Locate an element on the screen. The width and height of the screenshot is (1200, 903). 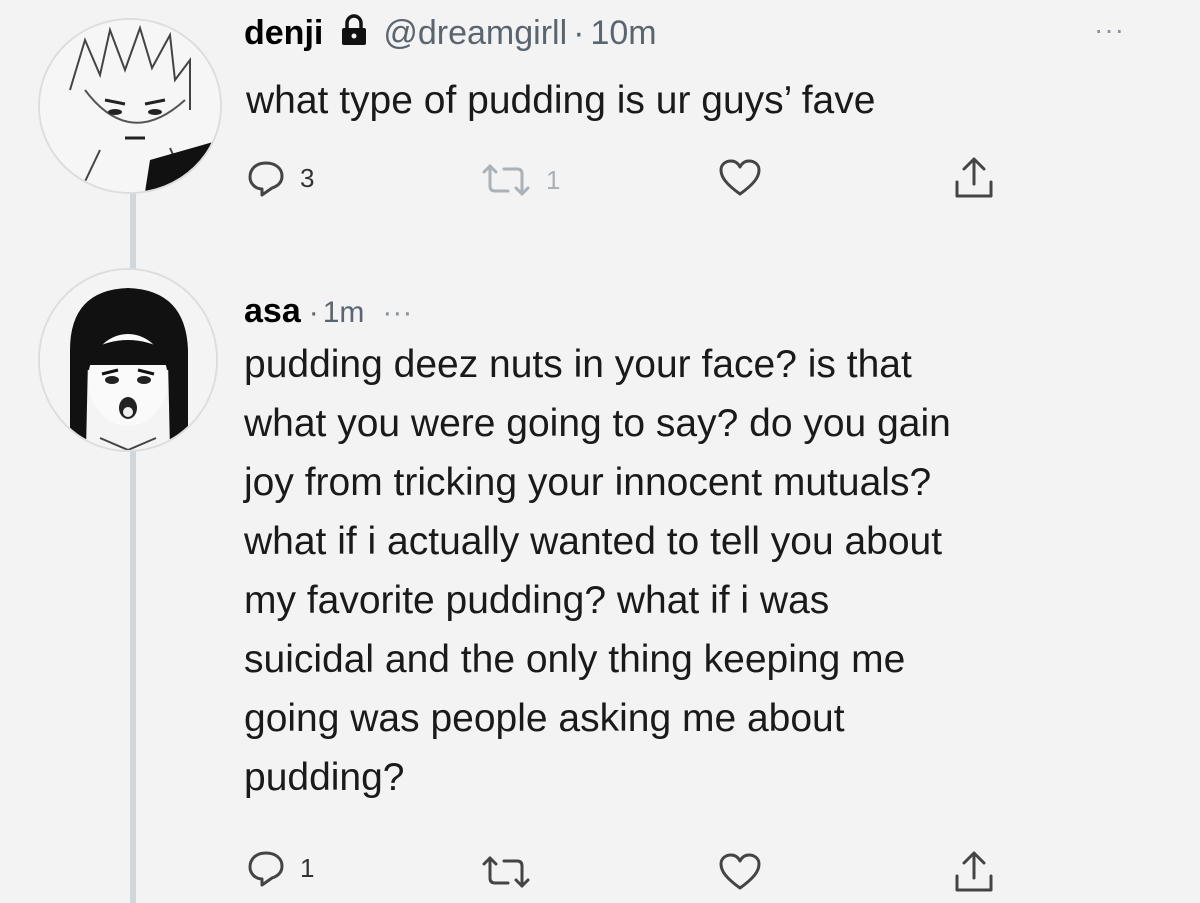
tweet1-reply-button: 3 is located at coordinates (280, 178).